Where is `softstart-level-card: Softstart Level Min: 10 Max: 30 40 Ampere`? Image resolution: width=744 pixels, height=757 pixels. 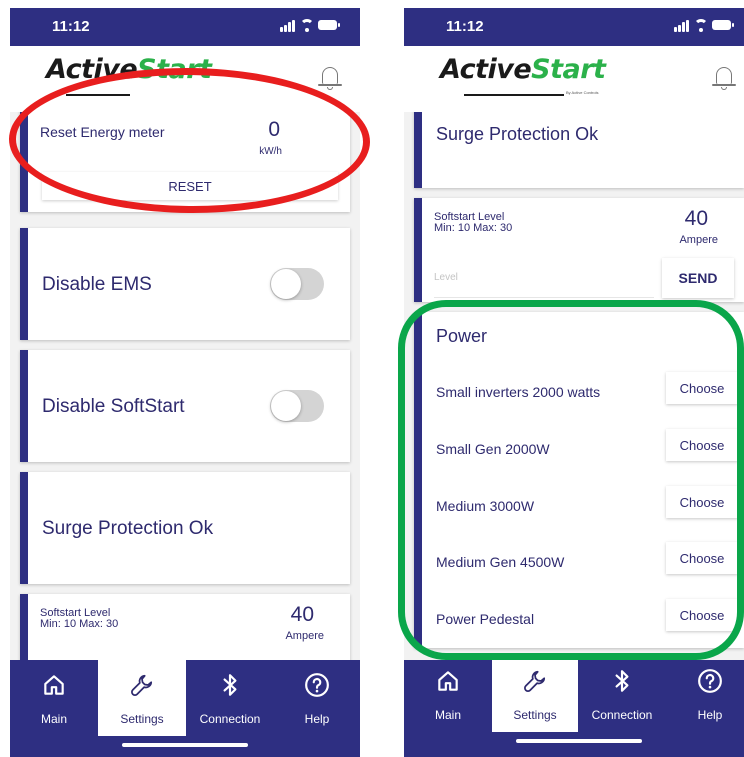 softstart-level-card: Softstart Level Min: 10 Max: 30 40 Ampere is located at coordinates (185, 627).